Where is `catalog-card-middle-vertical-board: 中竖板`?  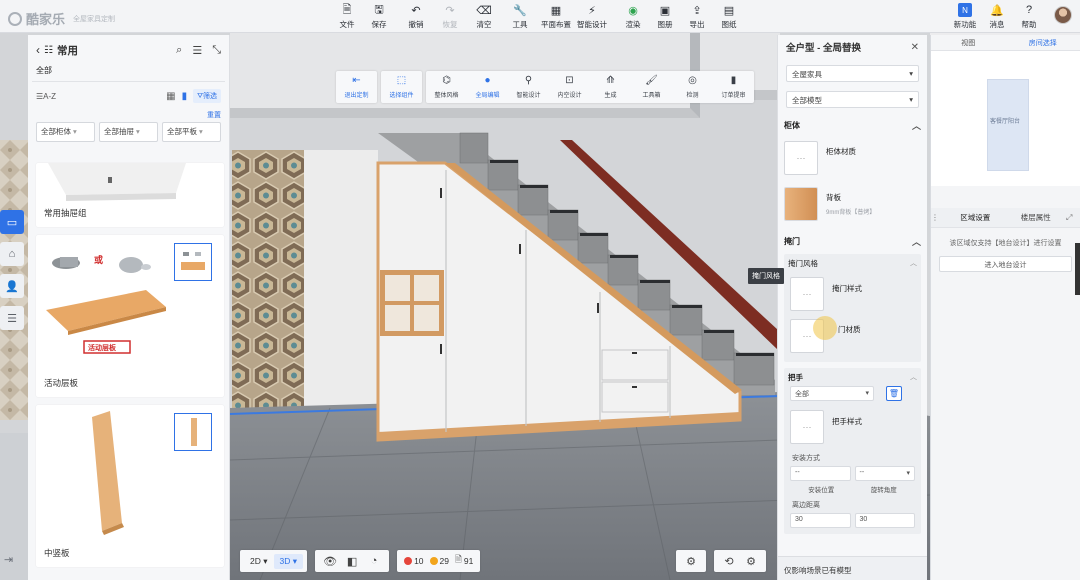 catalog-card-middle-vertical-board: 中竖板 is located at coordinates (130, 486).